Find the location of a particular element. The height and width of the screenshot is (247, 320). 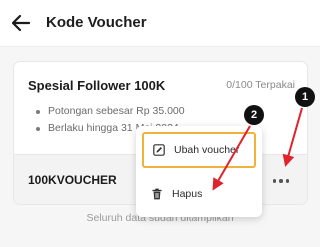

voucher-code: 100KVOUCHER is located at coordinates (72, 180).